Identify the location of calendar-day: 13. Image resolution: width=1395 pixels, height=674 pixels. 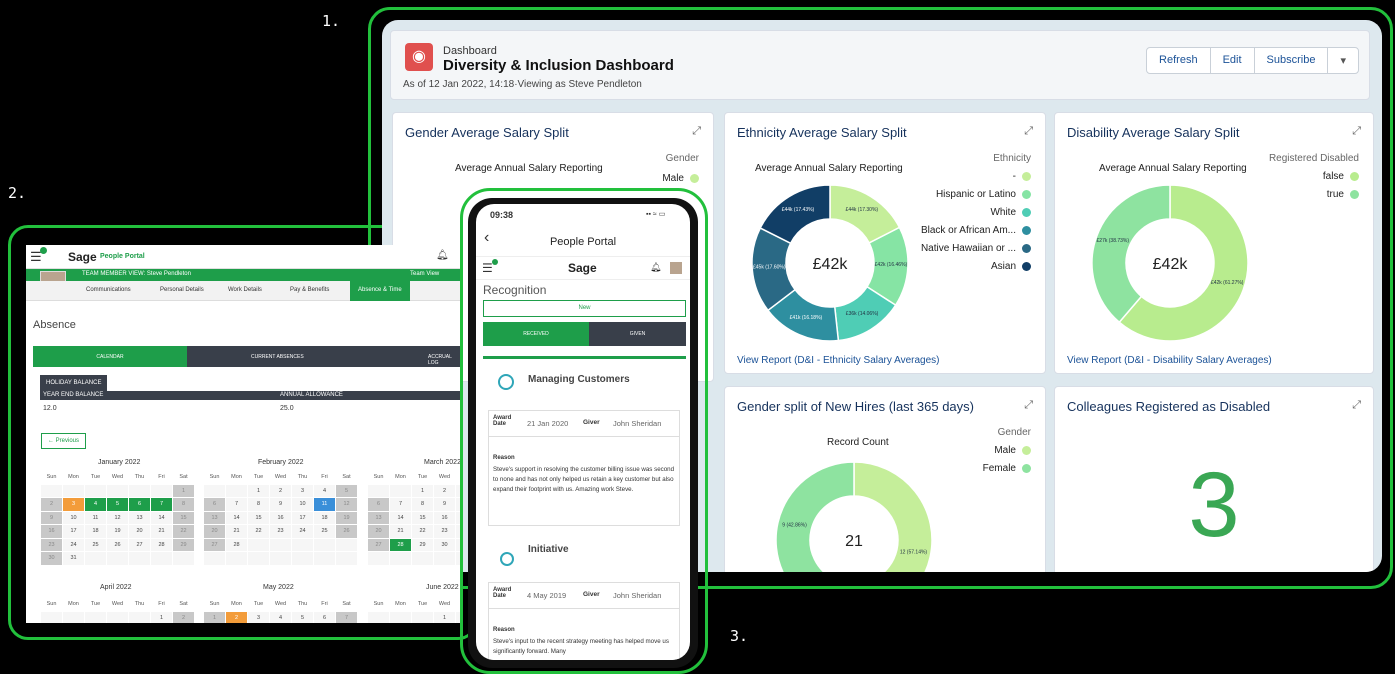
(214, 517).